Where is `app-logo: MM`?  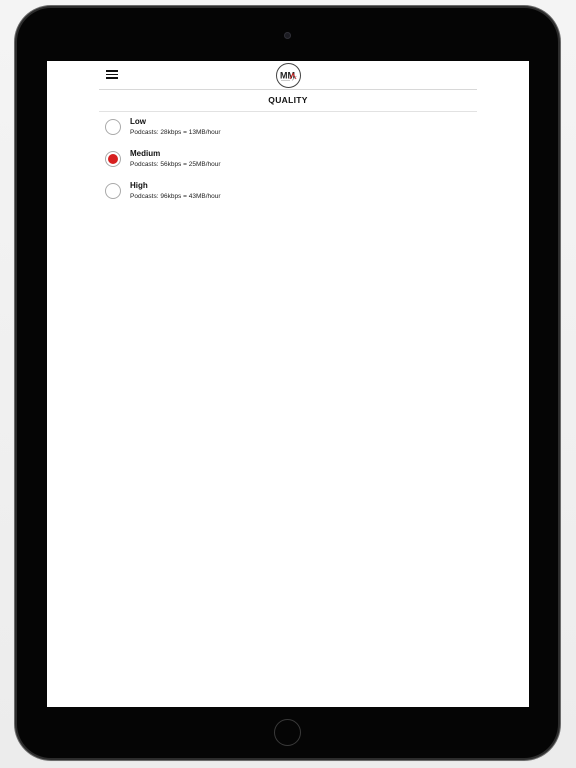 app-logo: MM is located at coordinates (288, 75).